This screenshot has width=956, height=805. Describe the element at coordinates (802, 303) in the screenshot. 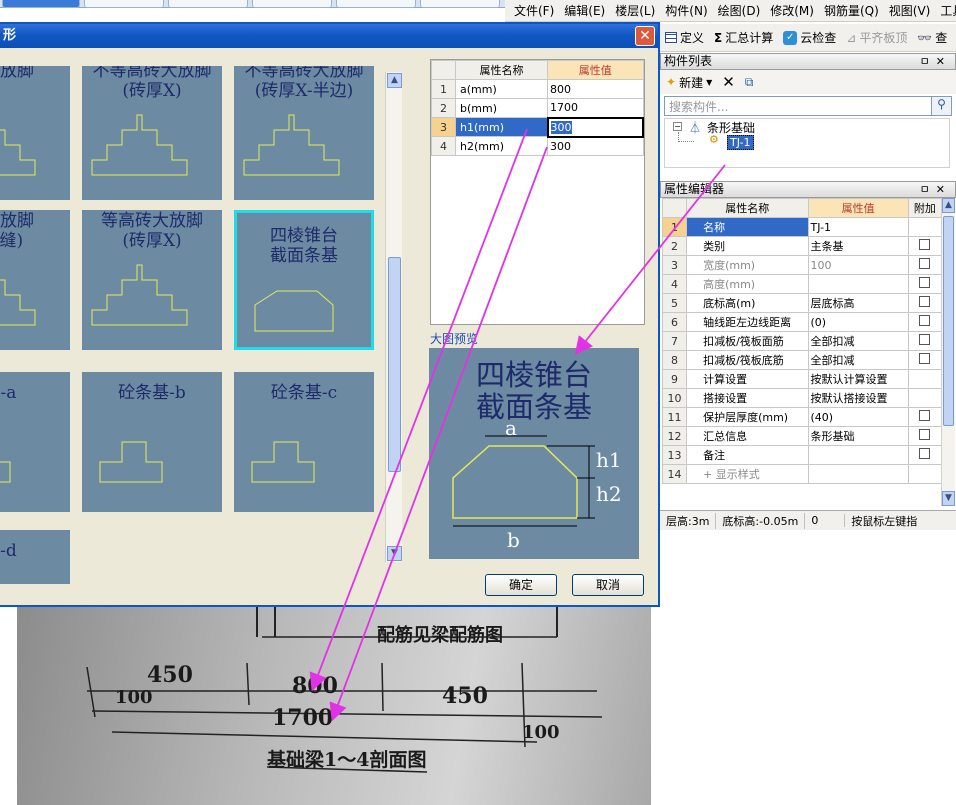

I see `property-row: 5 底标高(m) 层底标高` at that location.